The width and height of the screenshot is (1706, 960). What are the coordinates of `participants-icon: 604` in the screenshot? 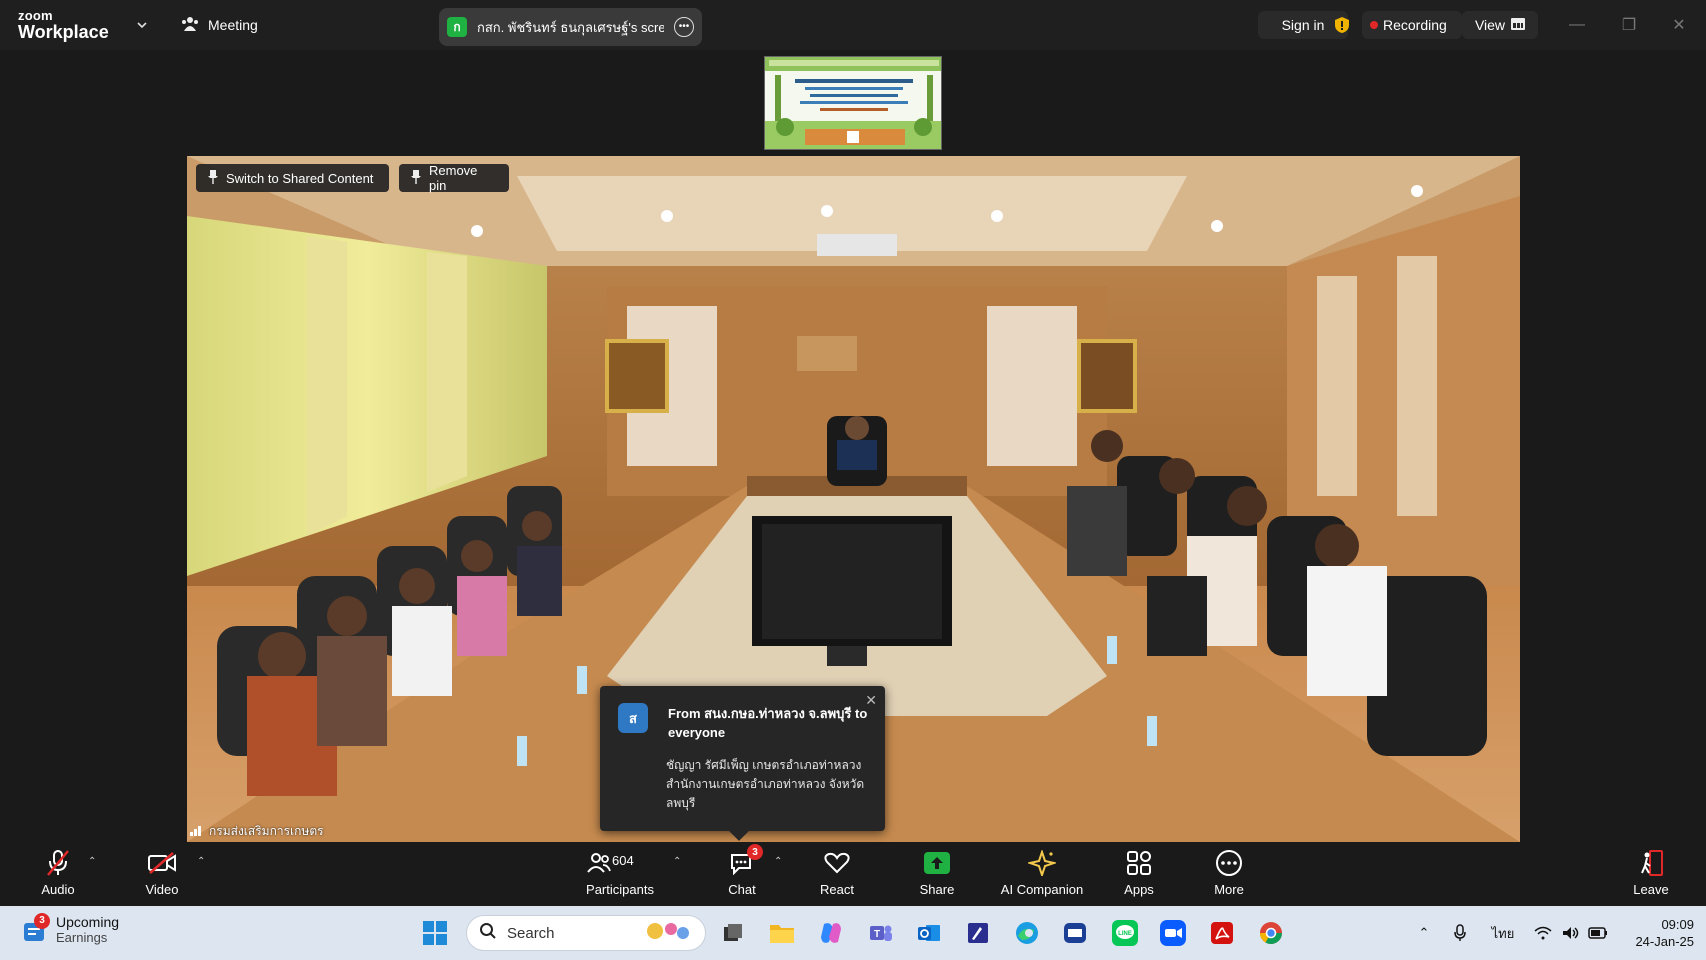 It's located at (620, 863).